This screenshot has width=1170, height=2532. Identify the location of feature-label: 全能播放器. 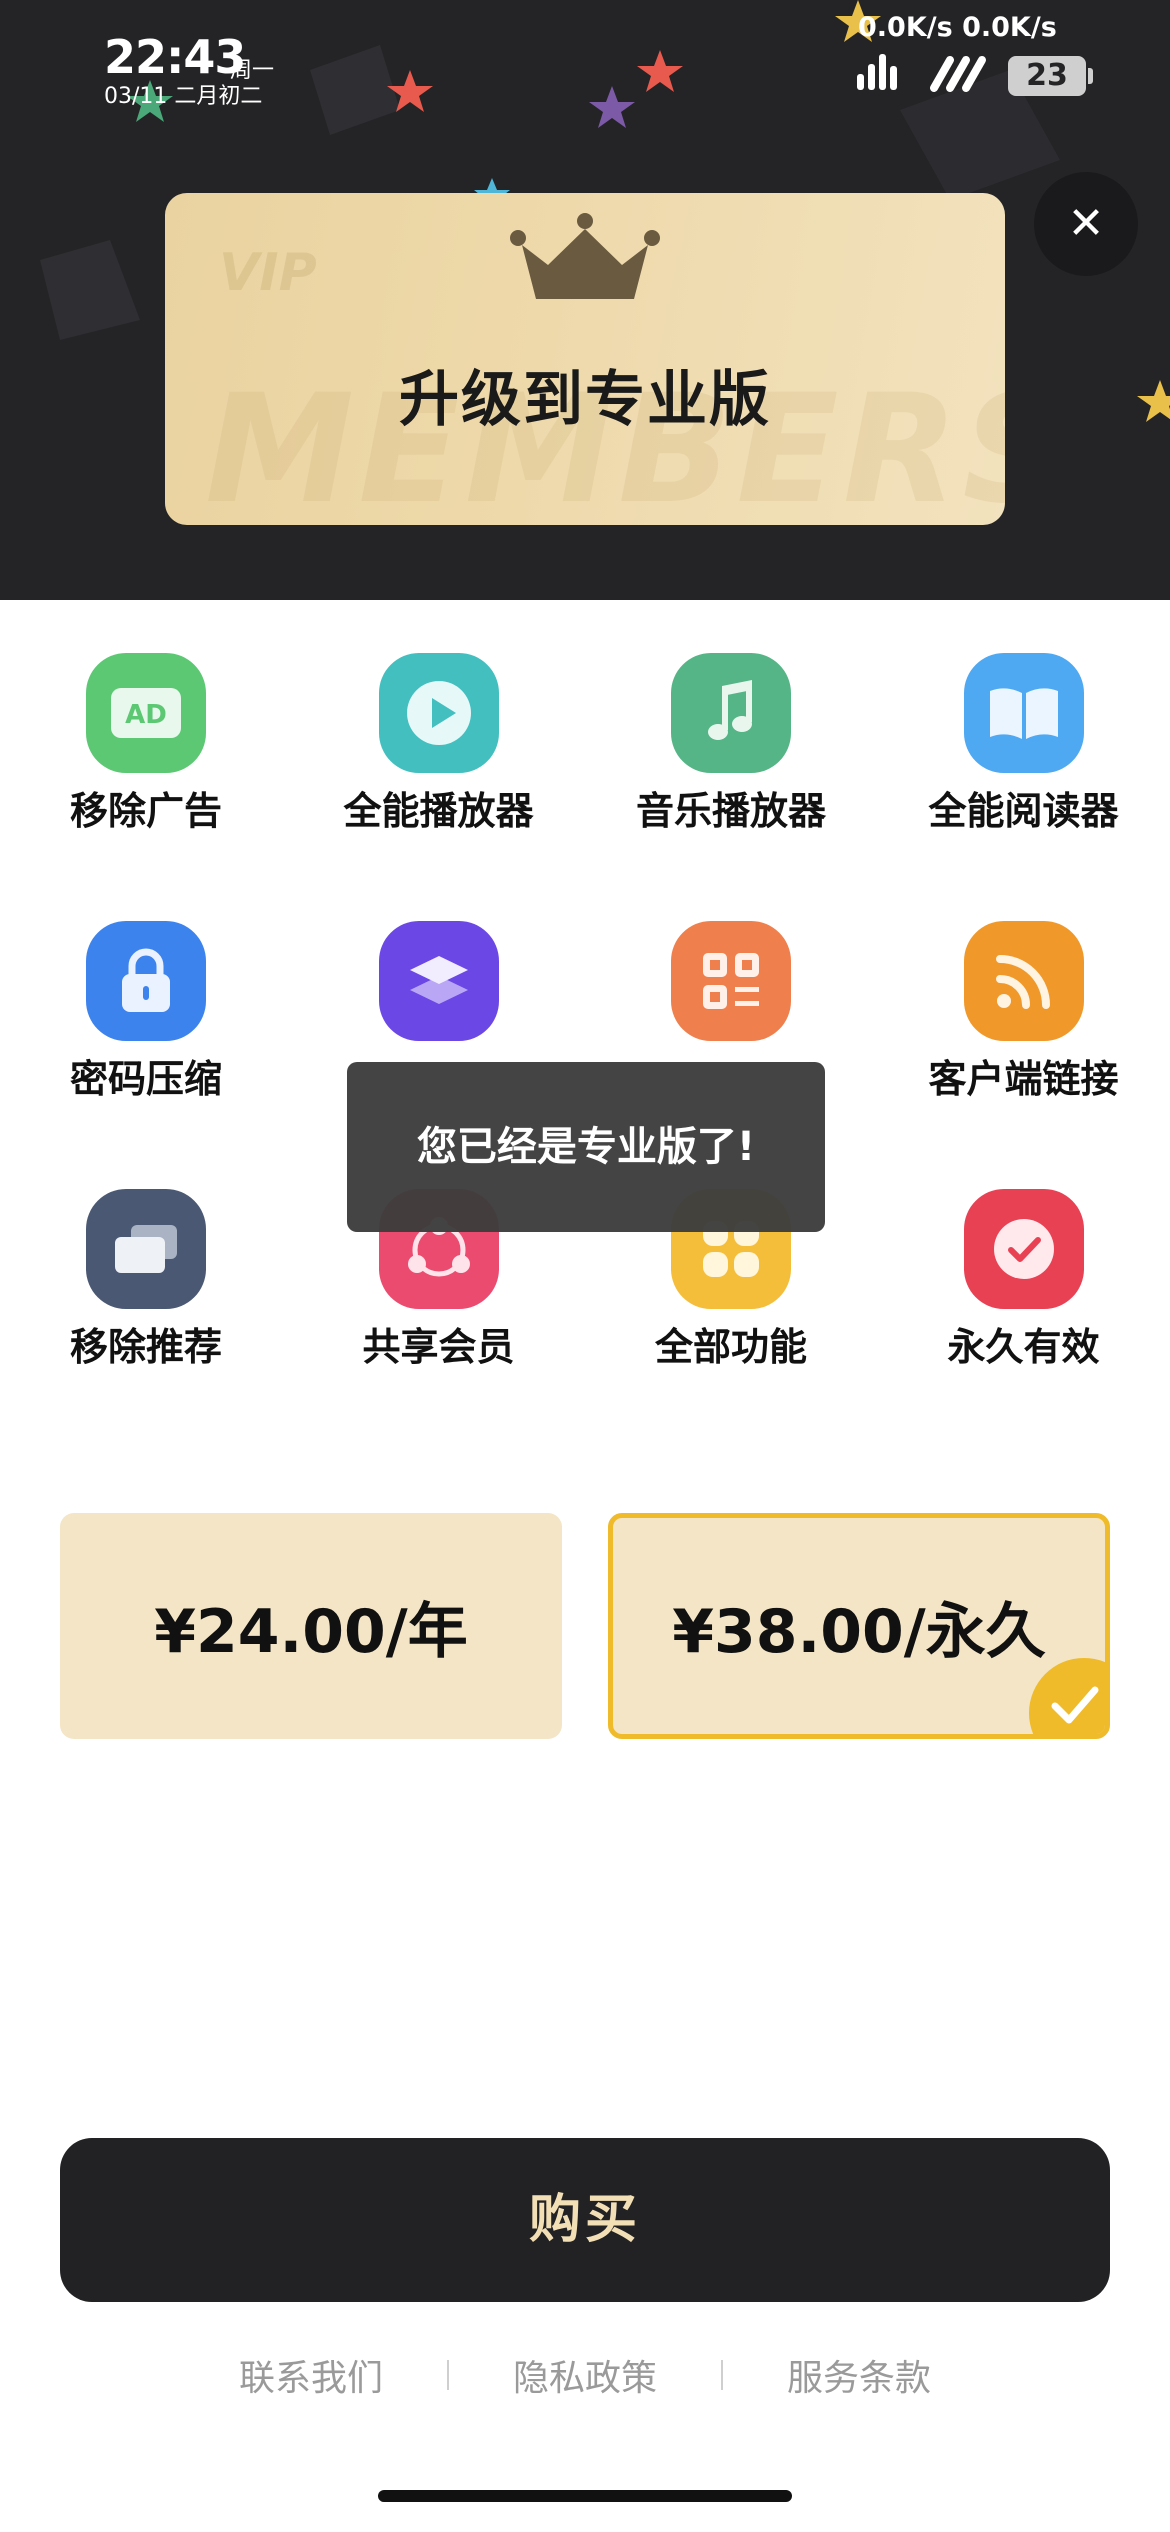
(438, 811).